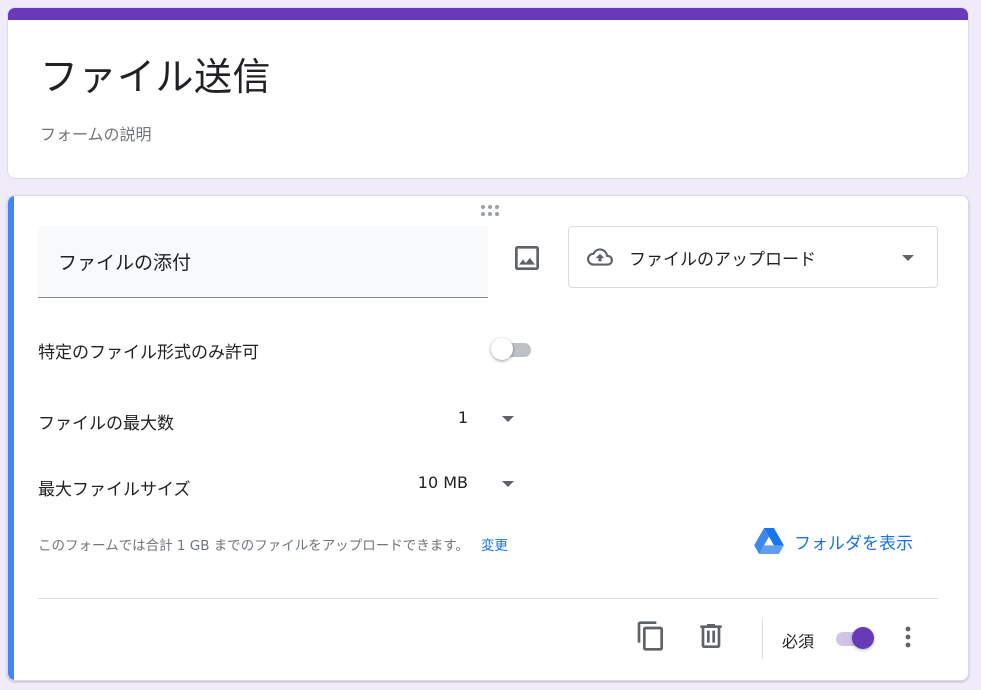  What do you see at coordinates (722, 260) in the screenshot?
I see `question-type-label: ファイルのアップロード` at bounding box center [722, 260].